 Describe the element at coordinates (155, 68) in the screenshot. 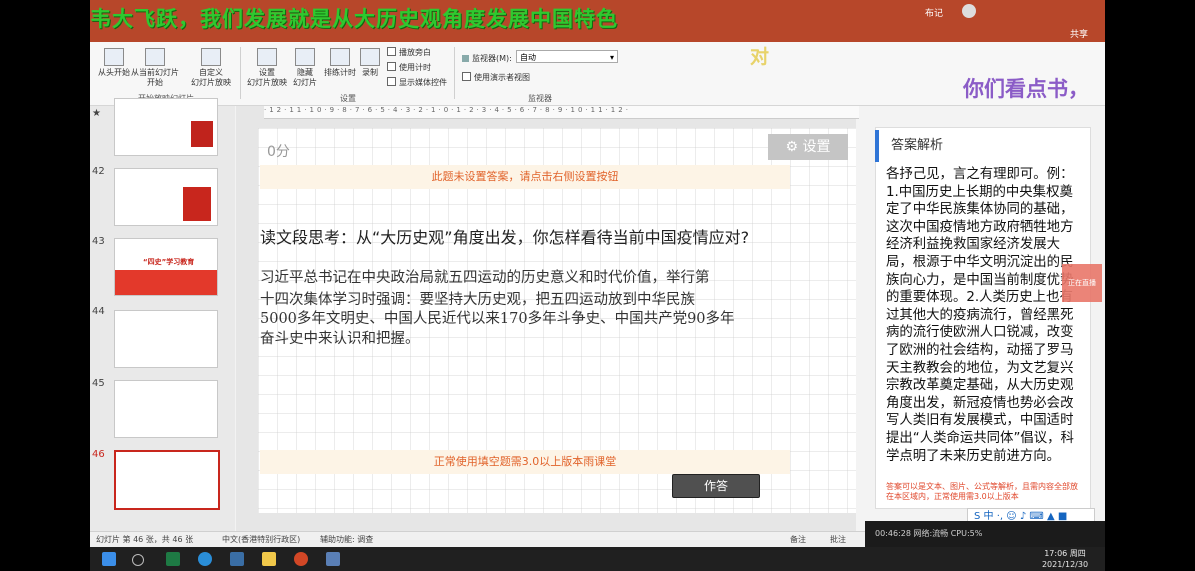

I see `from-current-button: 从当前幻灯片 开始` at that location.